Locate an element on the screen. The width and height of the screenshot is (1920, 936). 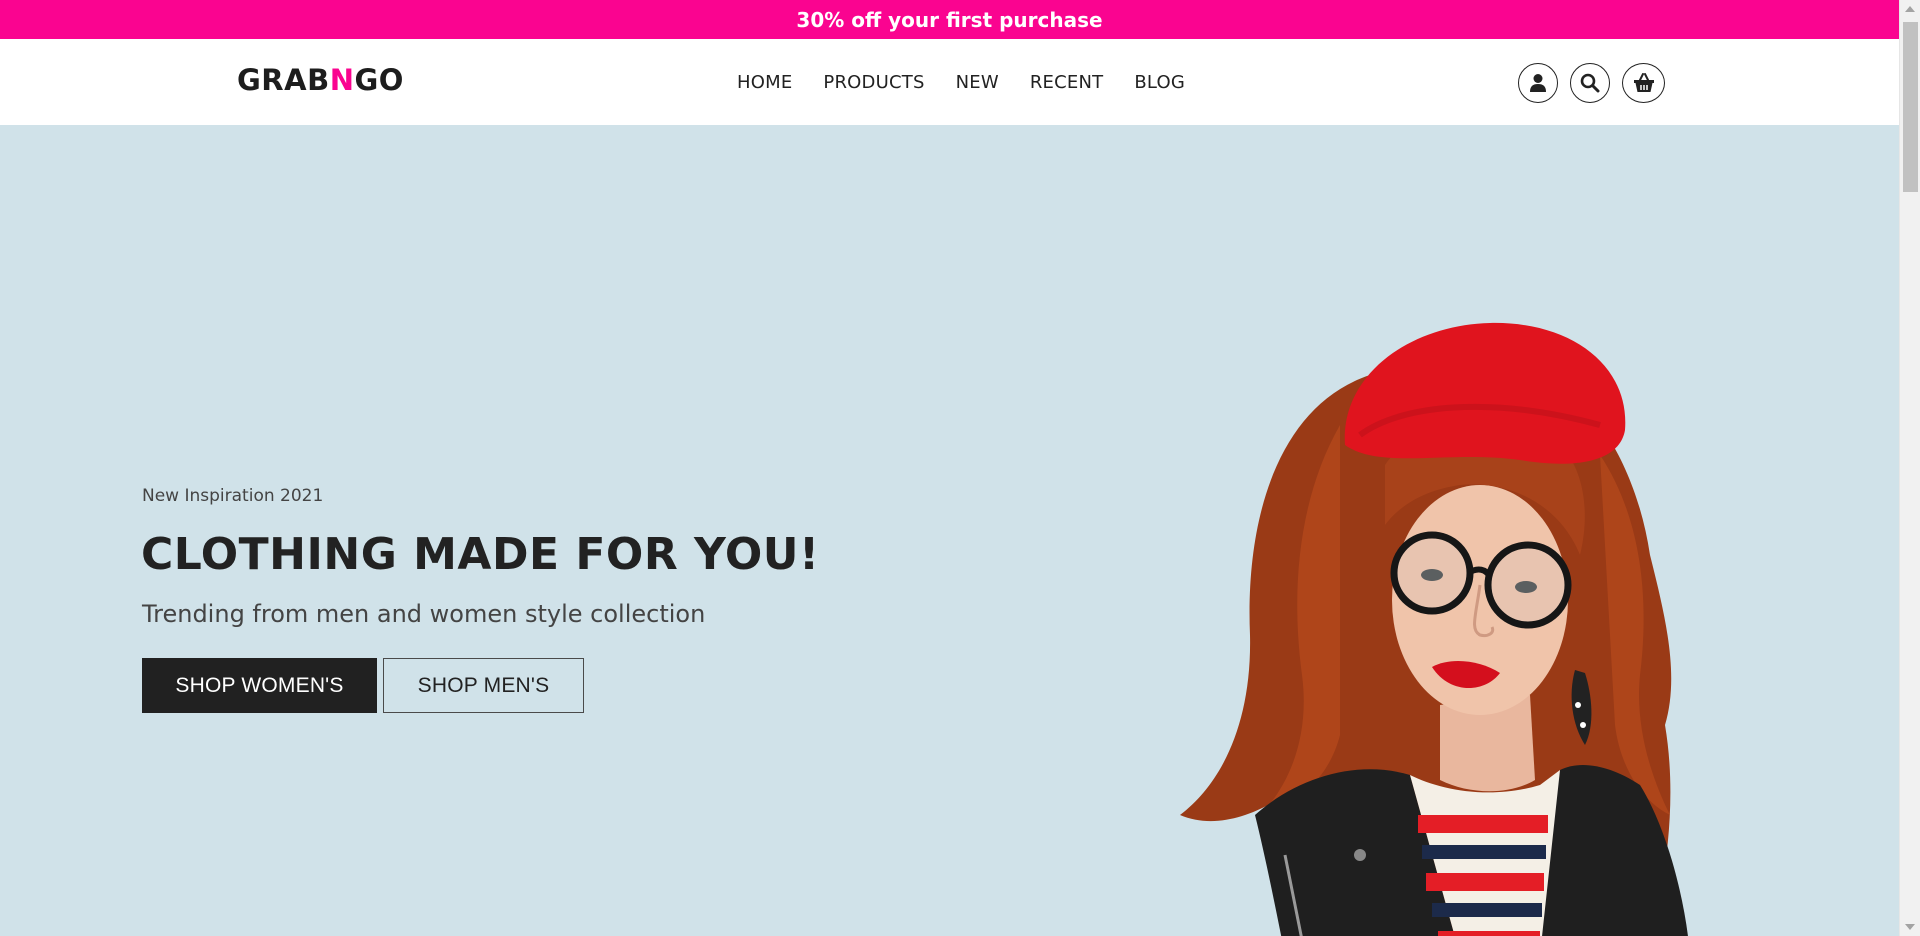
shop-mens-button: SHOP MEN'S is located at coordinates (483, 685).